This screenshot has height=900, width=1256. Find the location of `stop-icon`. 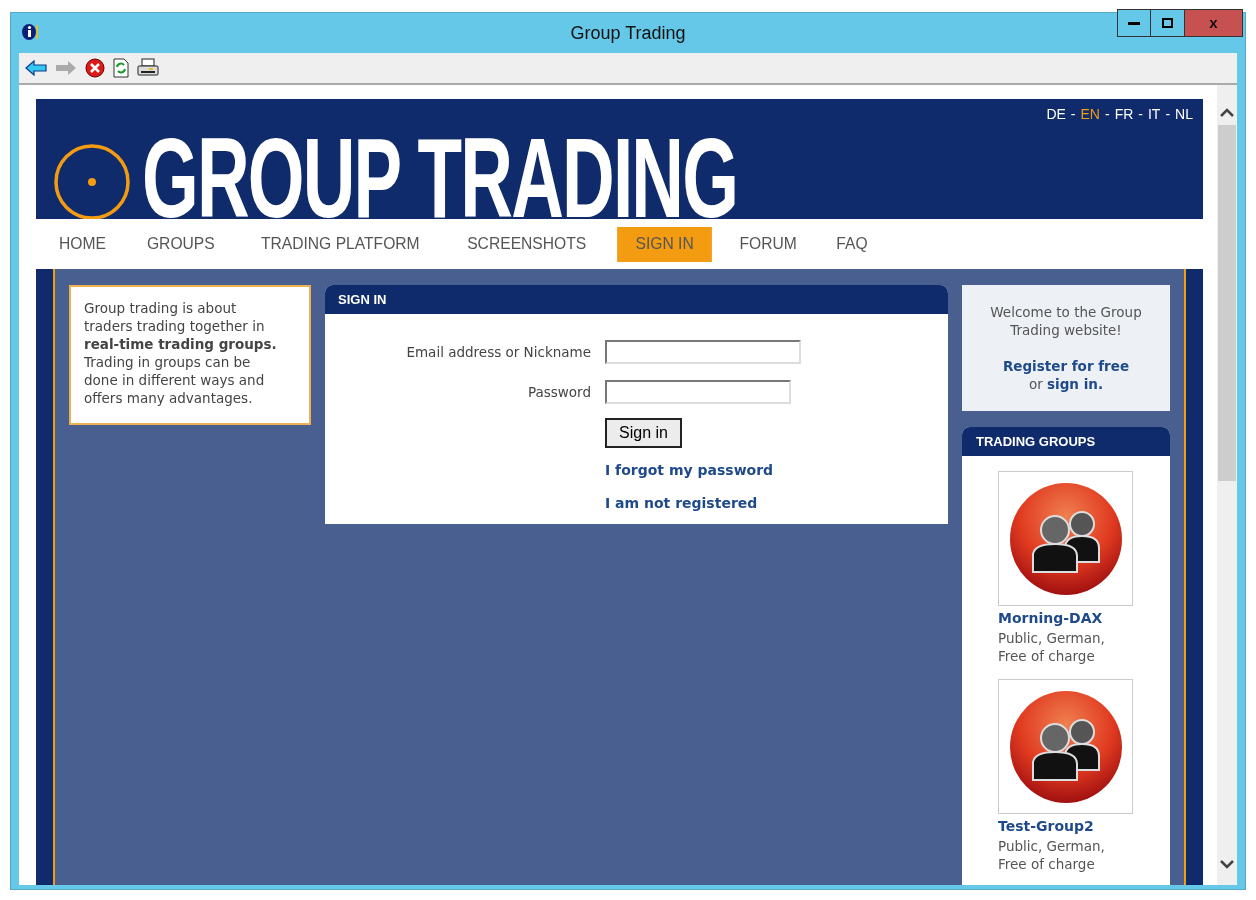

stop-icon is located at coordinates (95, 68).